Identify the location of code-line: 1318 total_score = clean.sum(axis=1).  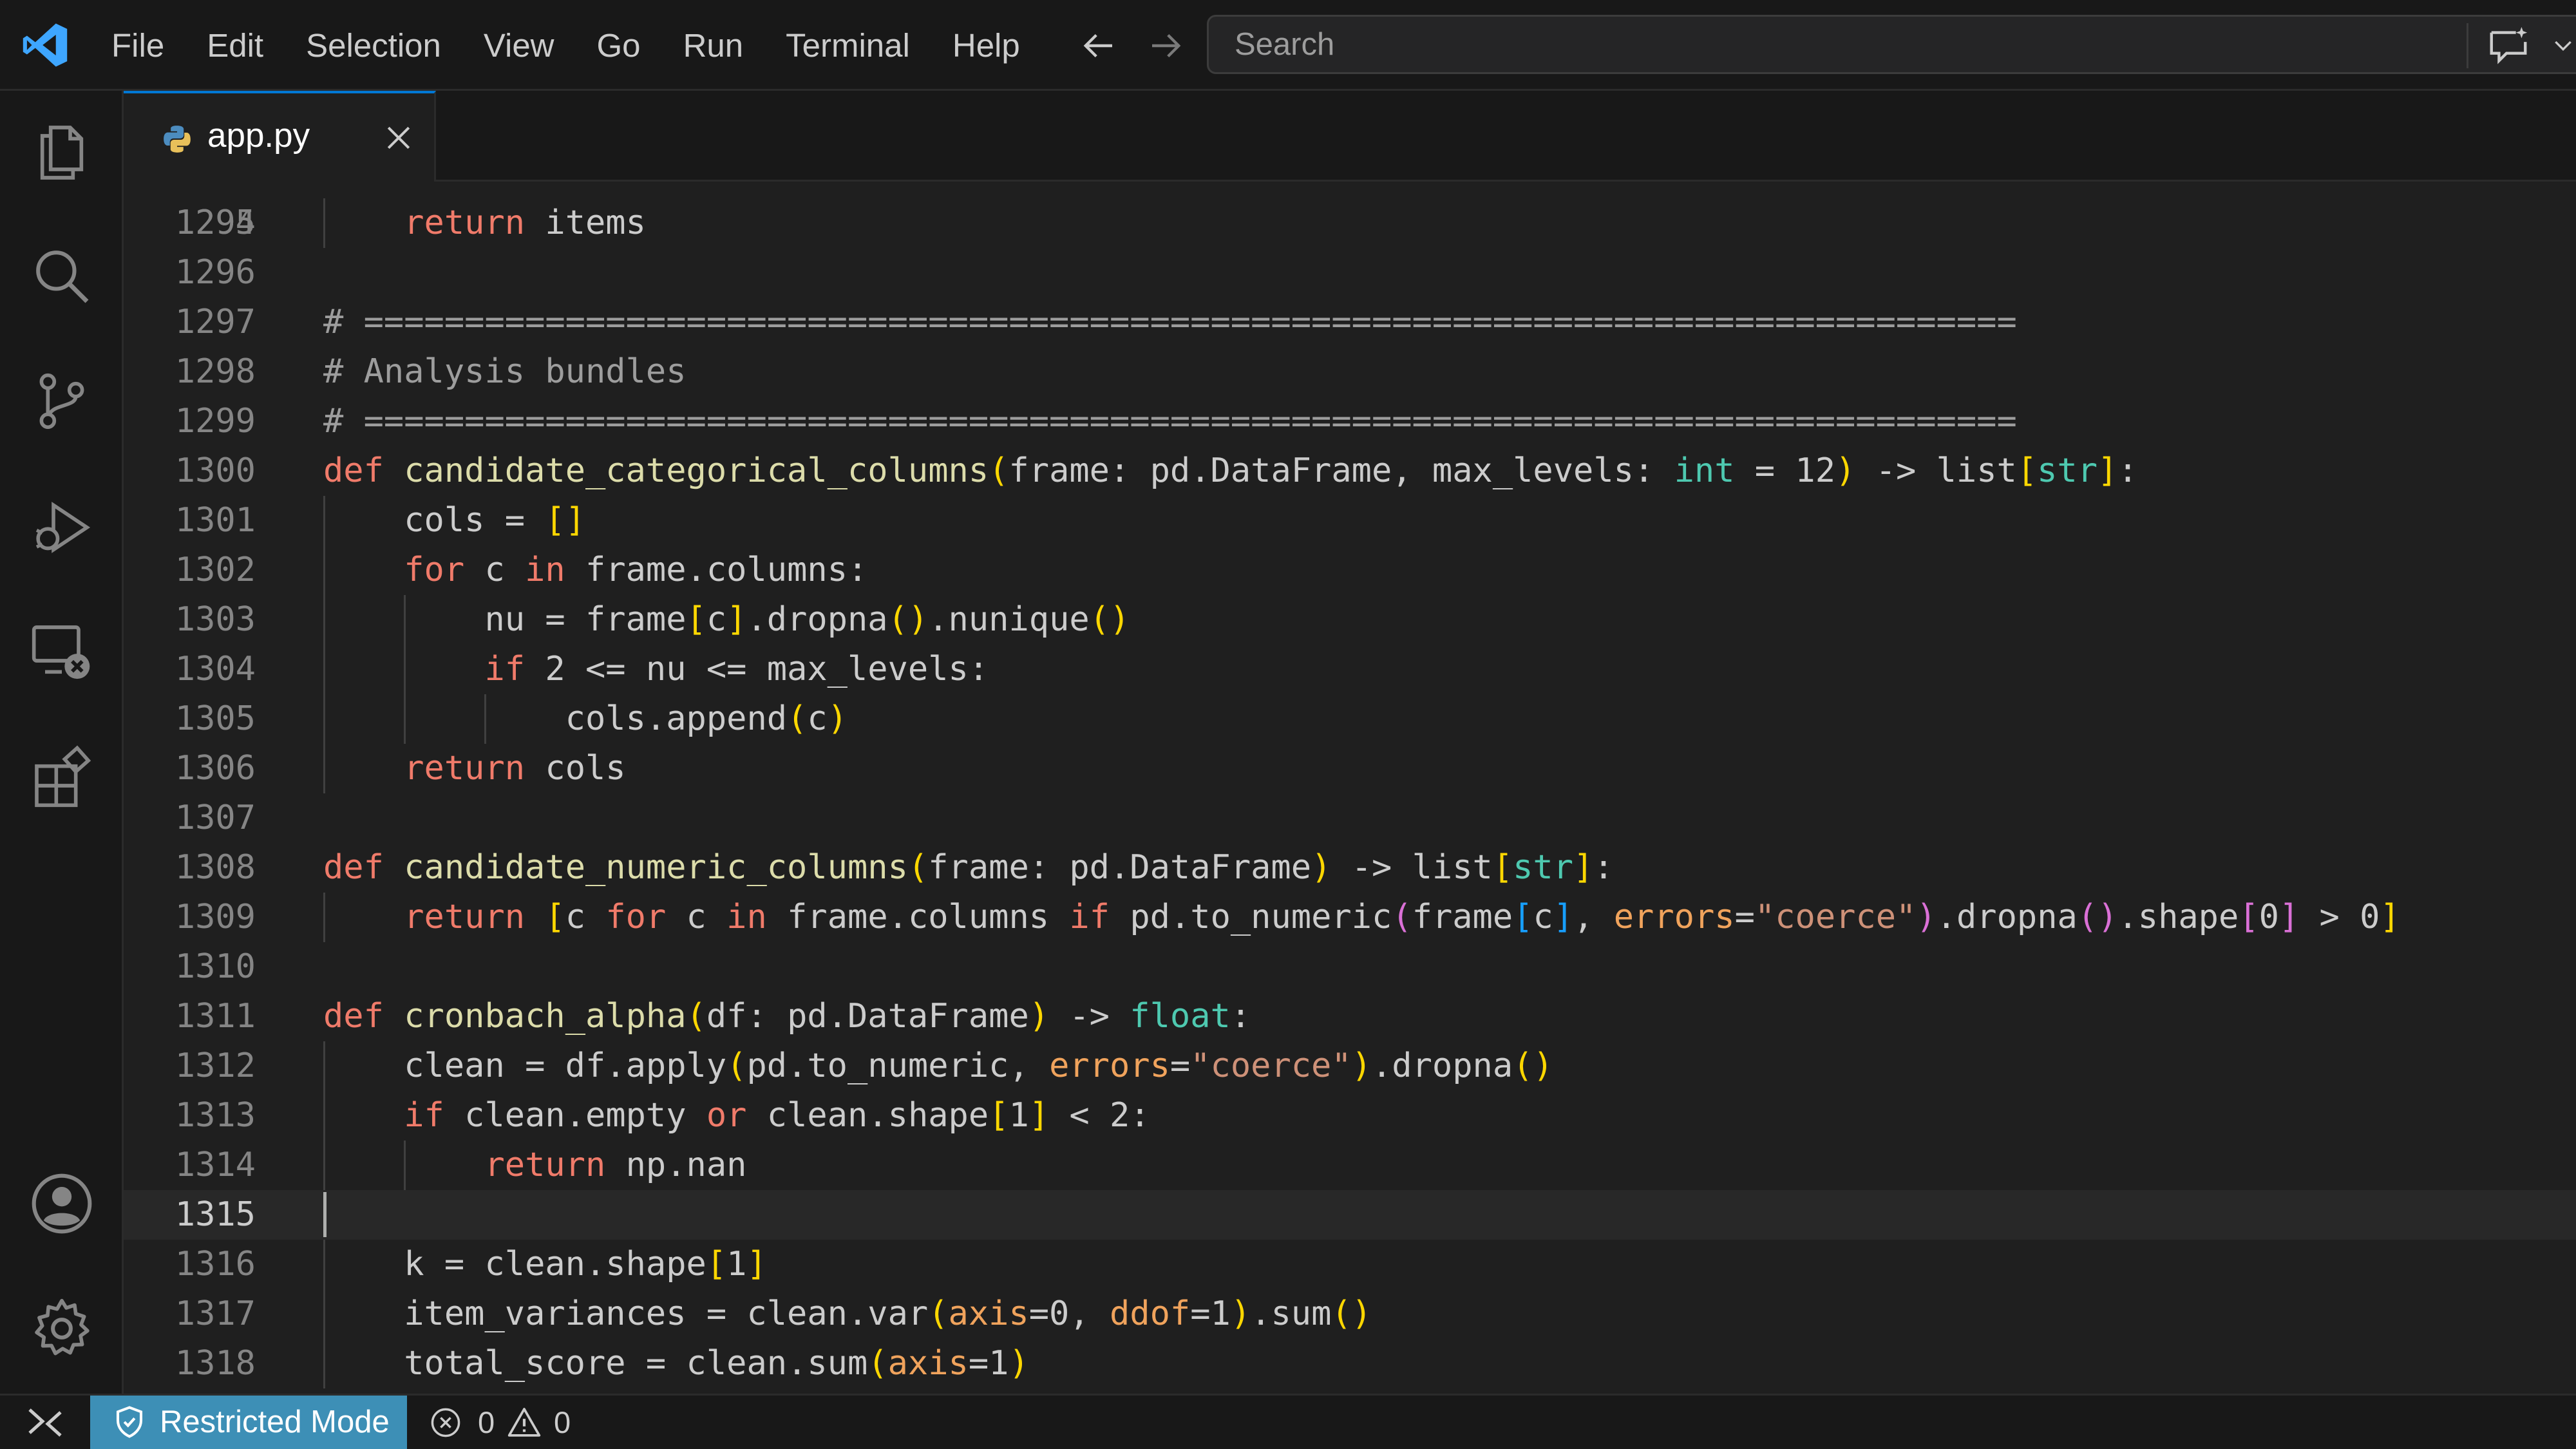
(1350, 1364).